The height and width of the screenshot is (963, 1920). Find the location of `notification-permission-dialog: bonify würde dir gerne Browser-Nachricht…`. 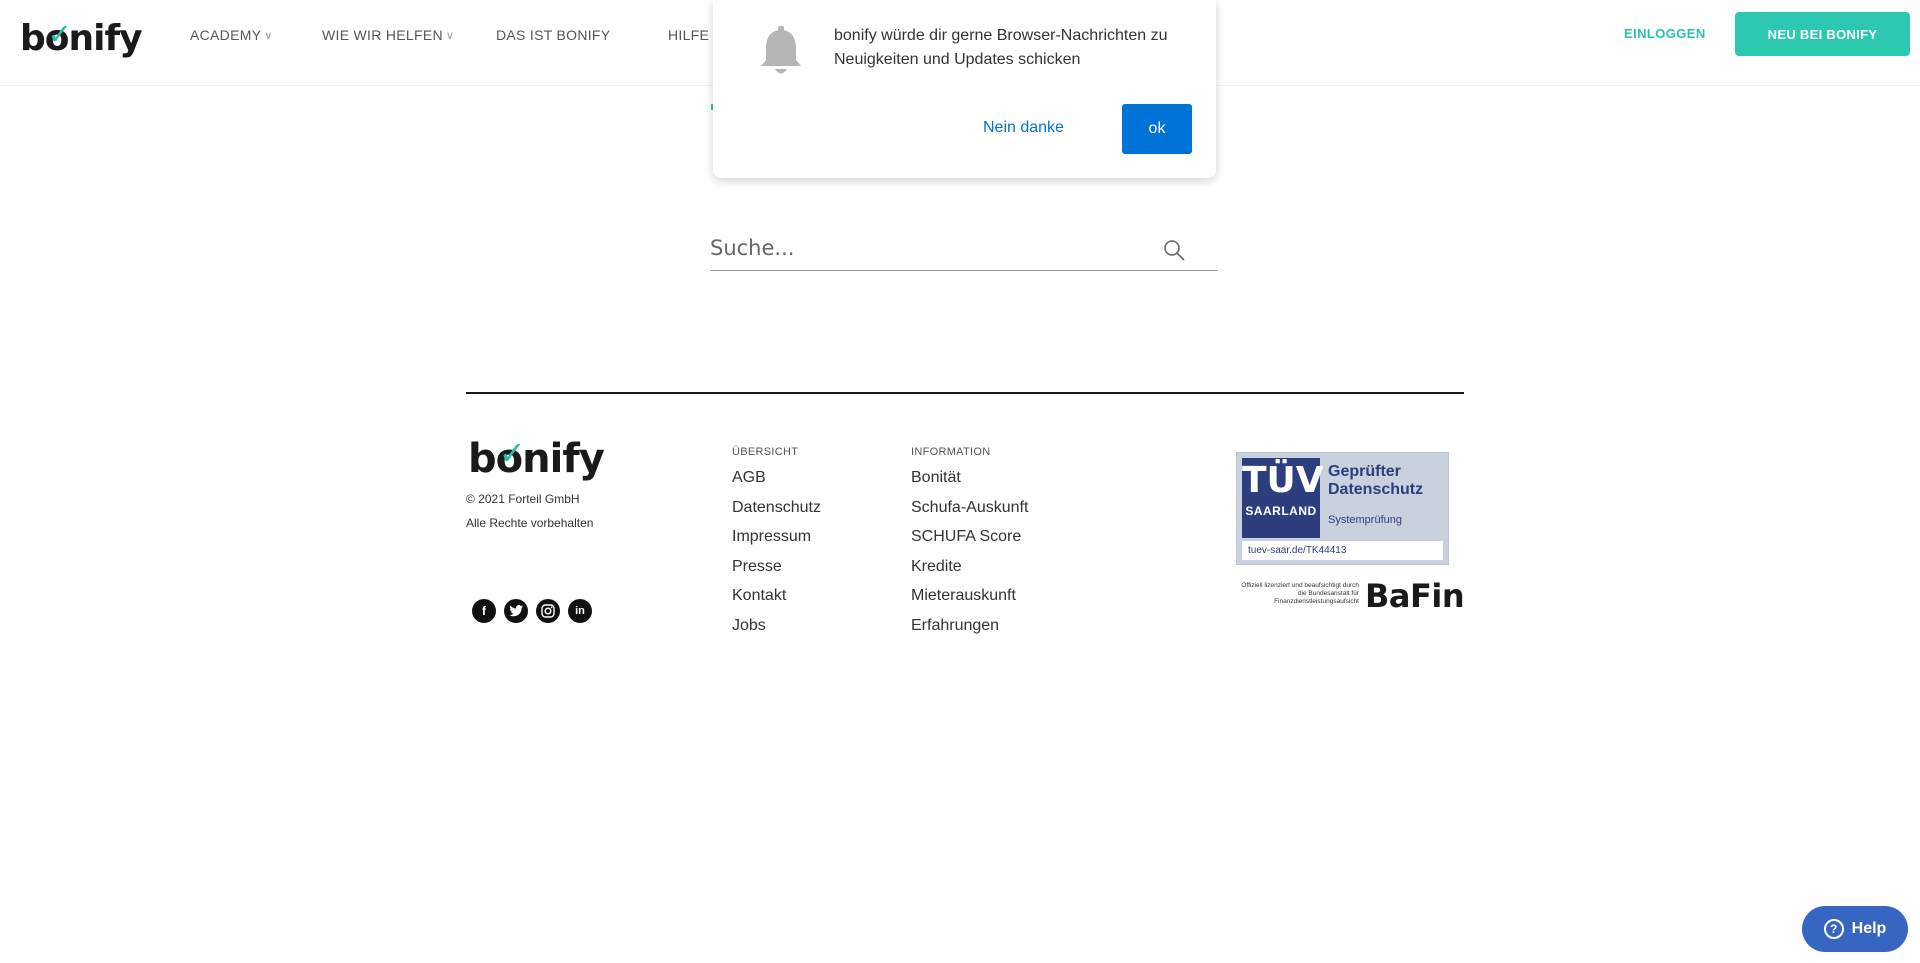

notification-permission-dialog: bonify würde dir gerne Browser-Nachricht… is located at coordinates (964, 89).